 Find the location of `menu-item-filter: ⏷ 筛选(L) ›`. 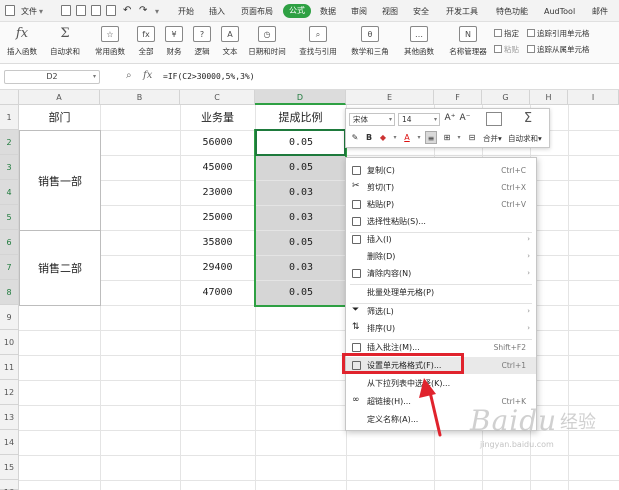

menu-item-filter: ⏷ 筛选(L) › is located at coordinates (441, 311).